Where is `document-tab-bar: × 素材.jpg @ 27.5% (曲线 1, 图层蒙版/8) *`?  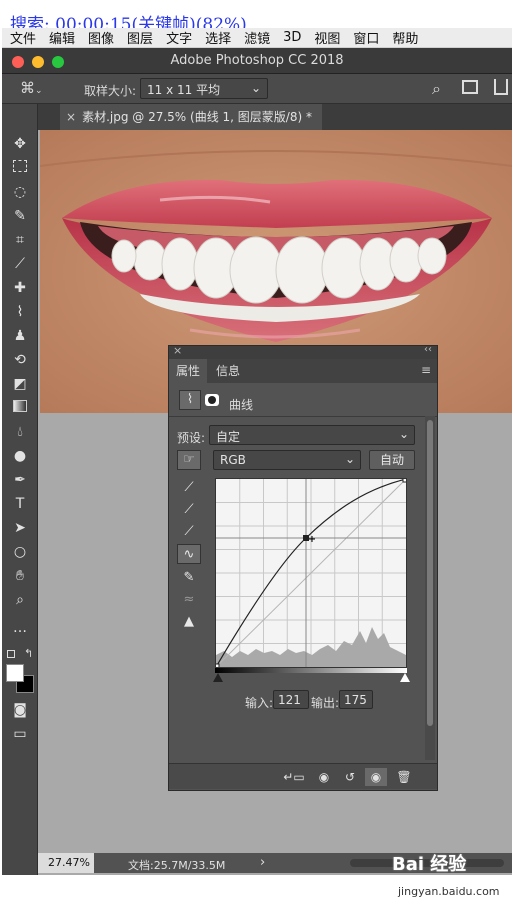
document-tab-bar: × 素材.jpg @ 27.5% (曲线 1, 图层蒙版/8) * is located at coordinates (275, 117).